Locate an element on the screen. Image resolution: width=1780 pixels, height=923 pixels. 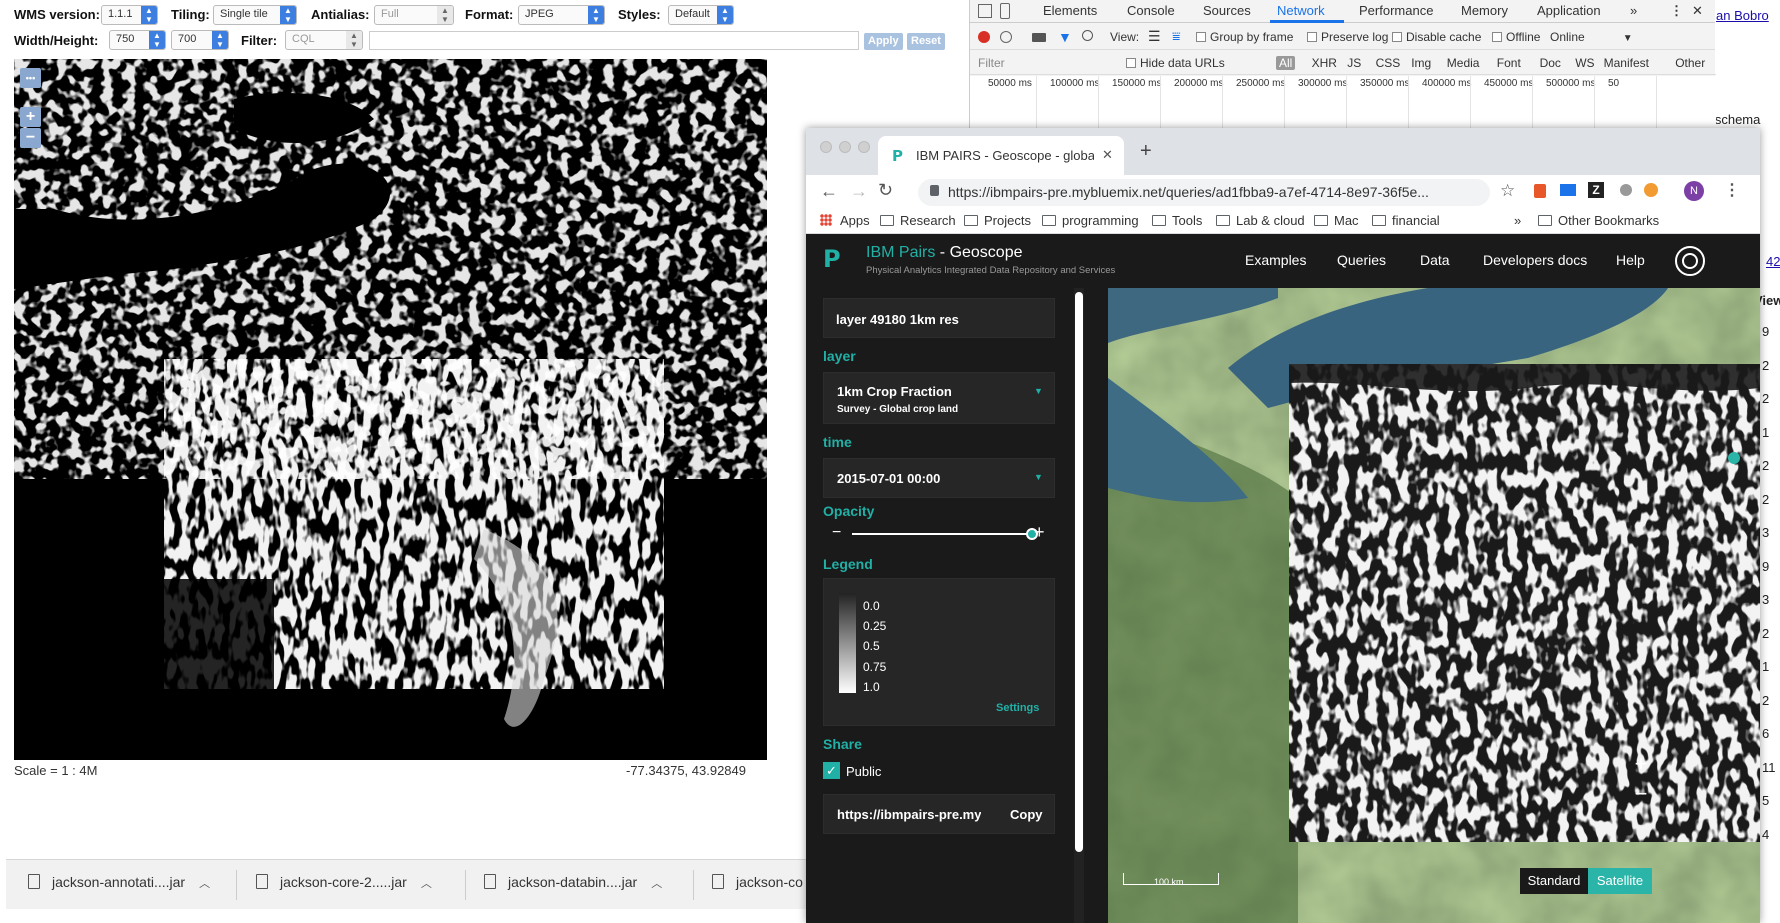
back-icon: ← is located at coordinates (829, 191).